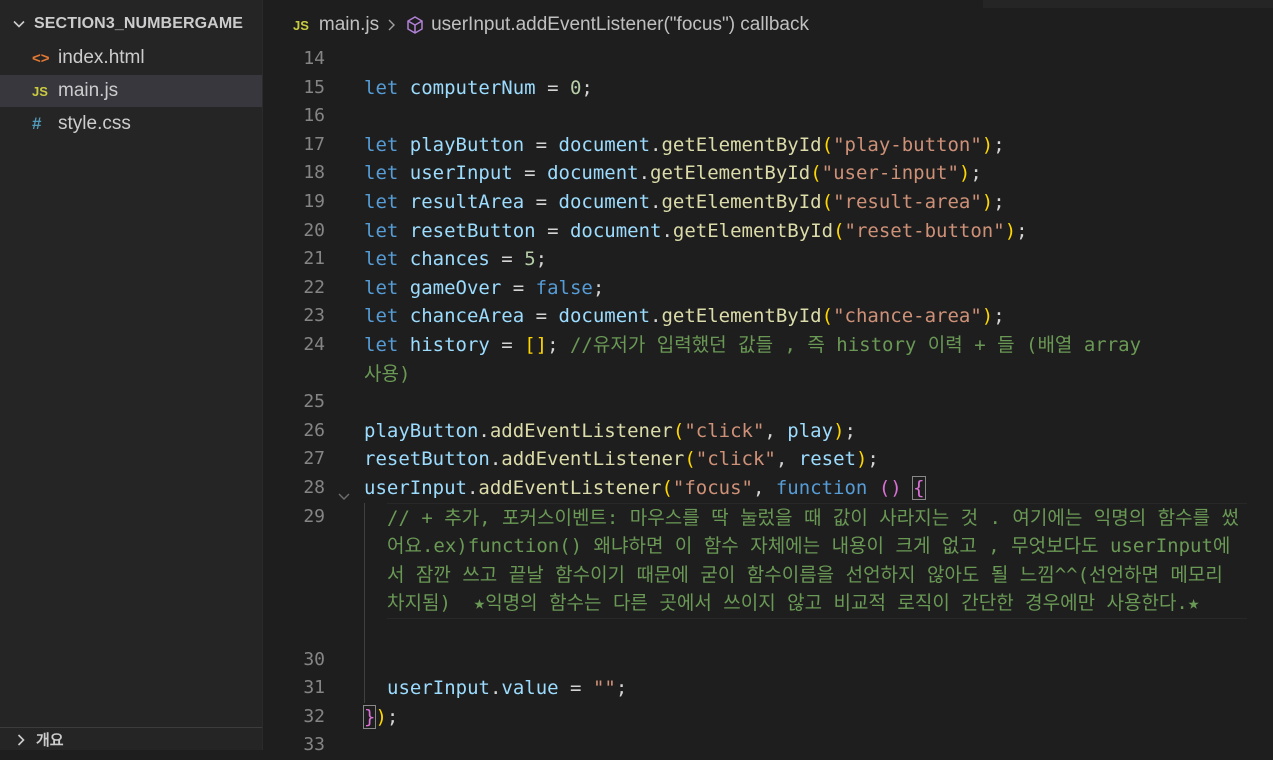  Describe the element at coordinates (392, 716) in the screenshot. I see `punctuation: ;` at that location.